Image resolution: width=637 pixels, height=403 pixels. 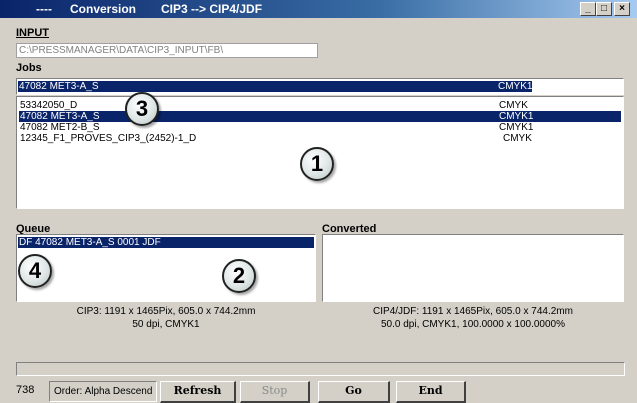 What do you see at coordinates (320, 127) in the screenshot?
I see `job-row: 47082 MET2-B_S CMYK1` at bounding box center [320, 127].